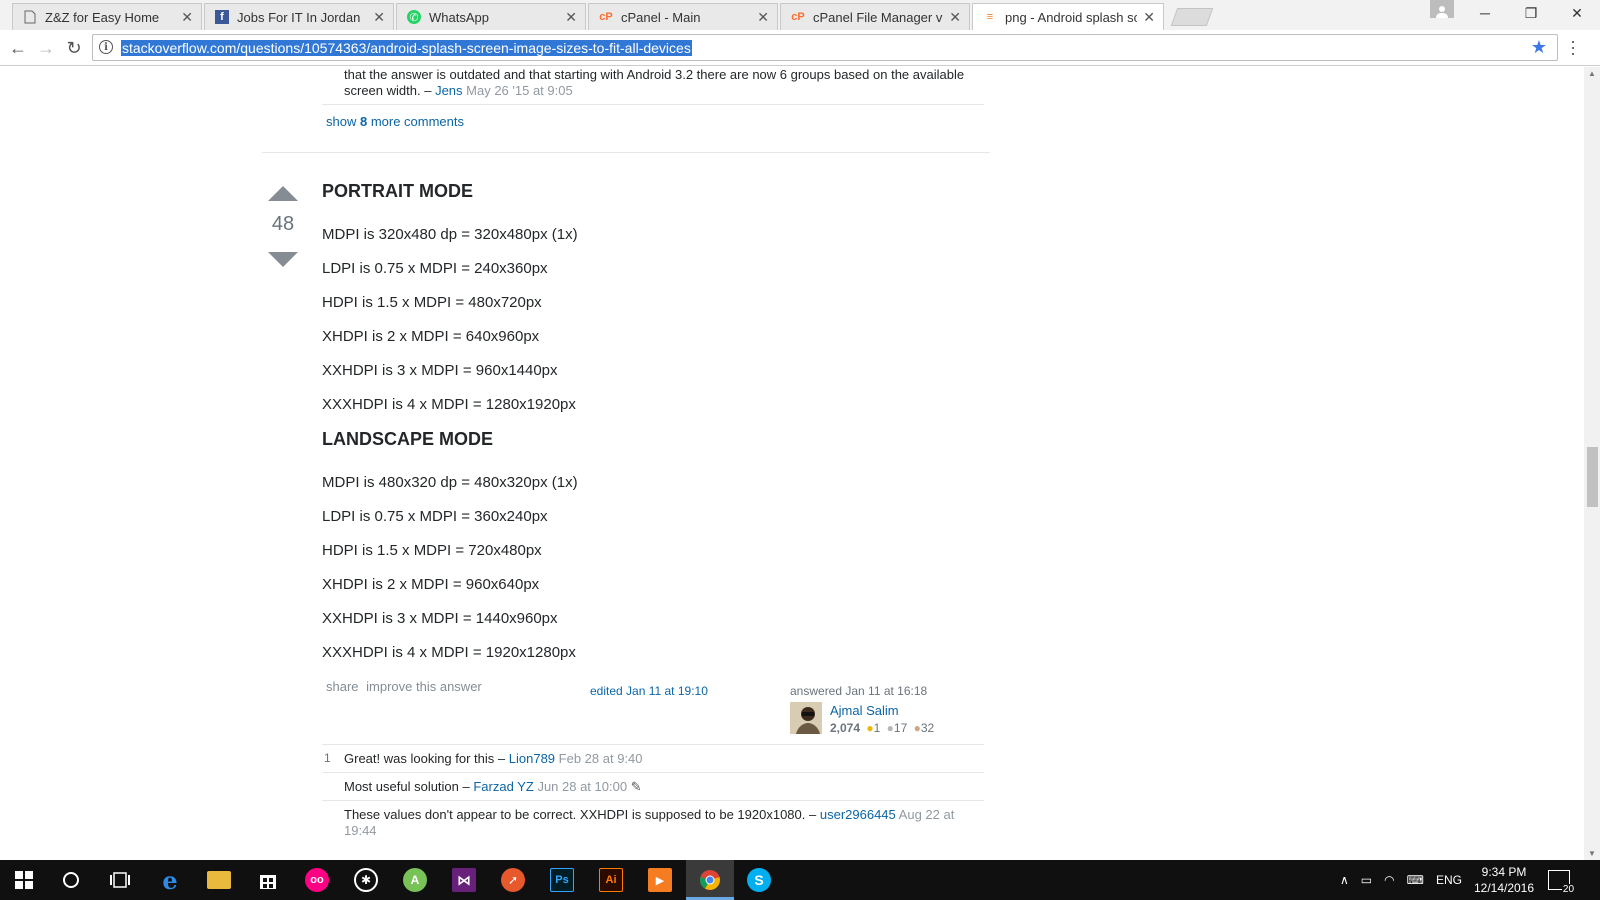 The width and height of the screenshot is (1600, 900). I want to click on system-tray: ∧ ▭ ◠ ⌨ ENG 9:34 PM 12/14/2016 20, so click(1458, 880).